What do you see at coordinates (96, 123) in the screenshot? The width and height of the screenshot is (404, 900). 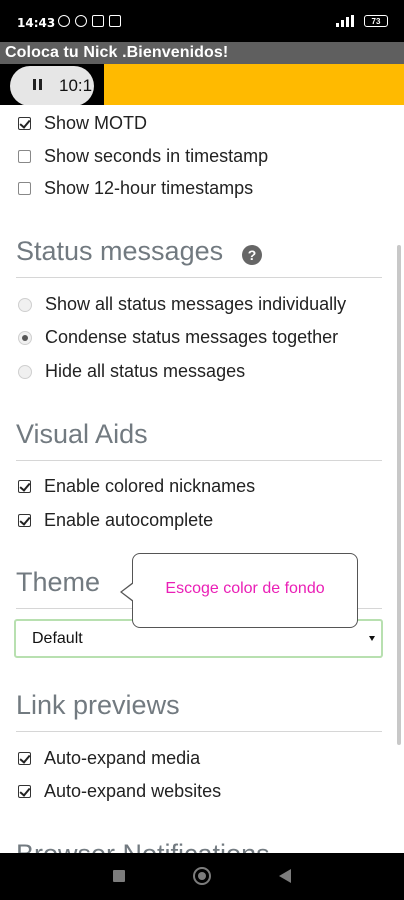 I see `setting-label: Show MOTD` at bounding box center [96, 123].